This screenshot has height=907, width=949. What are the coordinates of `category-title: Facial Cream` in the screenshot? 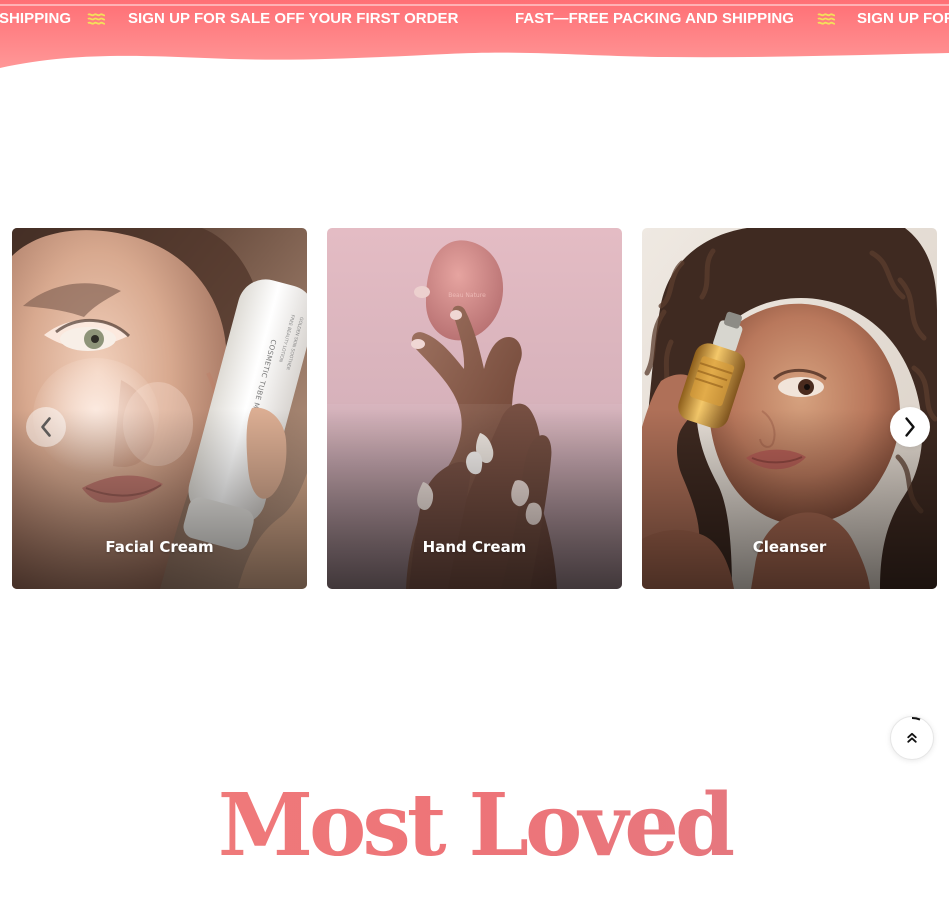 It's located at (159, 547).